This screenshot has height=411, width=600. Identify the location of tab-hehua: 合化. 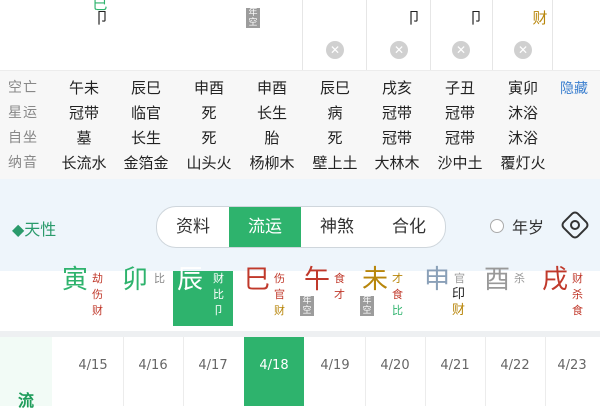
(409, 227).